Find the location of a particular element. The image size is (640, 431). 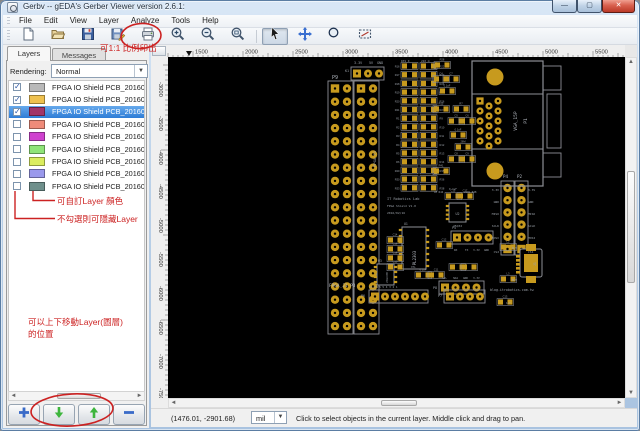

remove-layer-button is located at coordinates (129, 414).